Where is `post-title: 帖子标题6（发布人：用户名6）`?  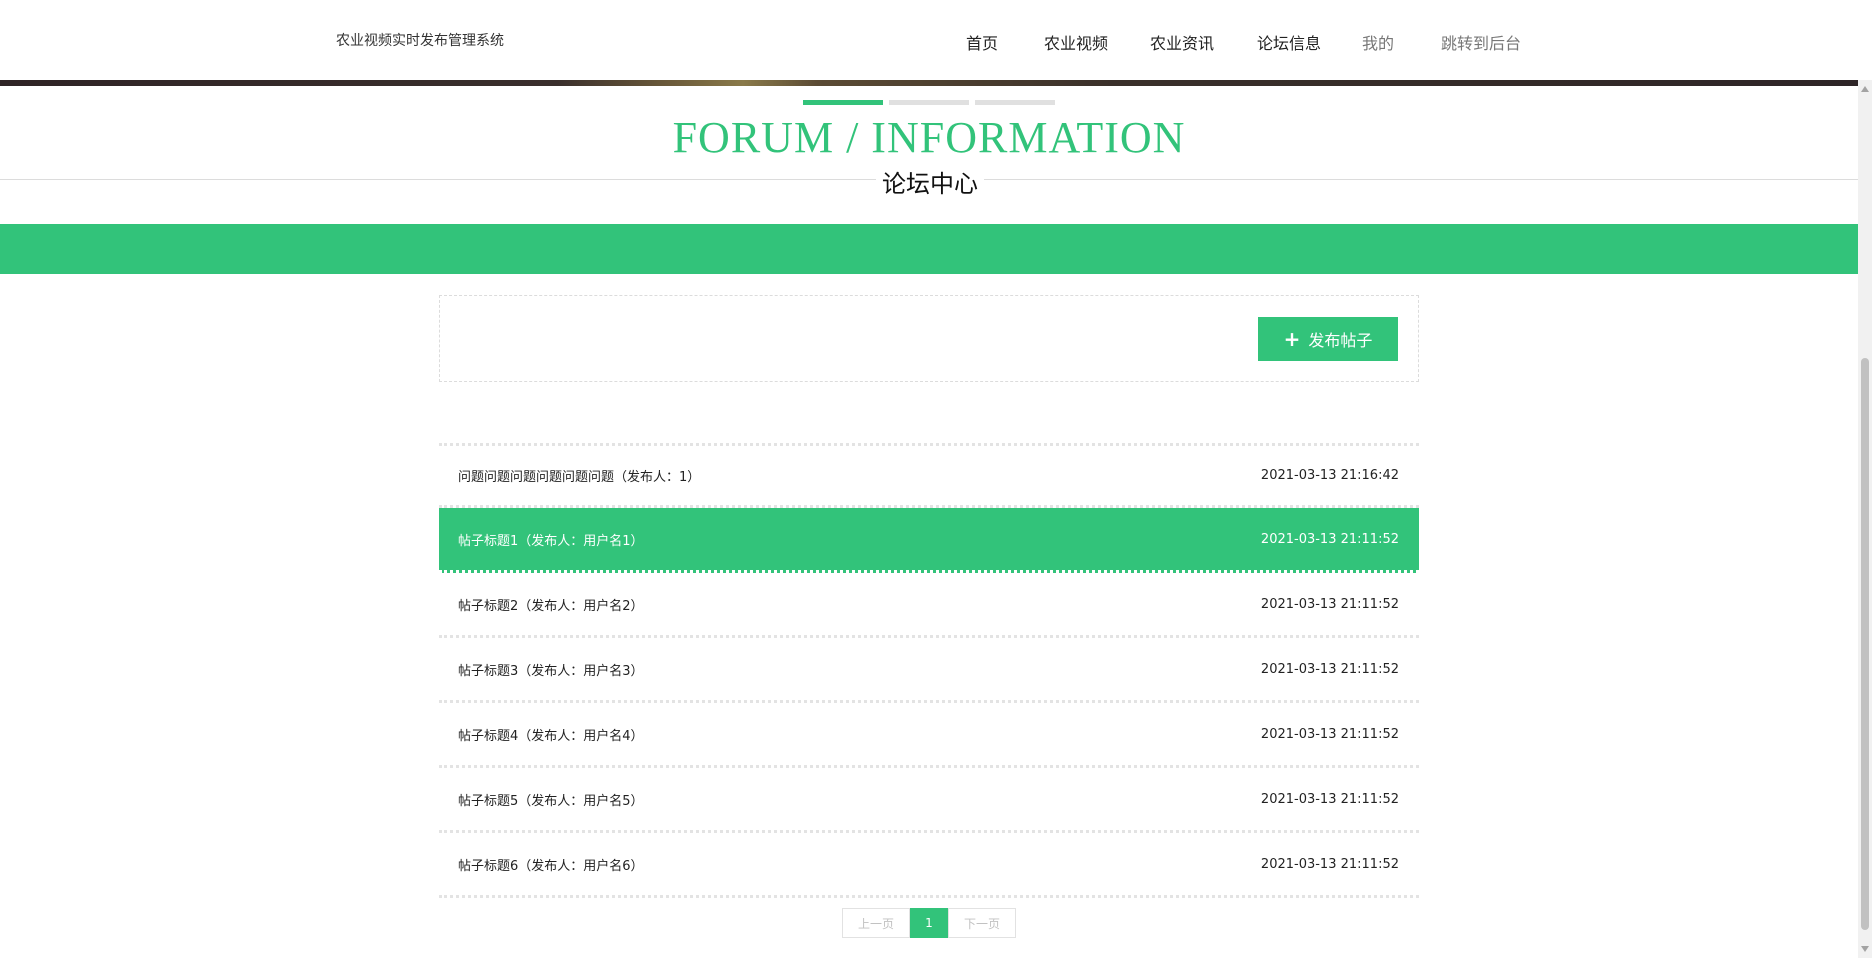
post-title: 帖子标题6（发布人：用户名6） is located at coordinates (551, 866).